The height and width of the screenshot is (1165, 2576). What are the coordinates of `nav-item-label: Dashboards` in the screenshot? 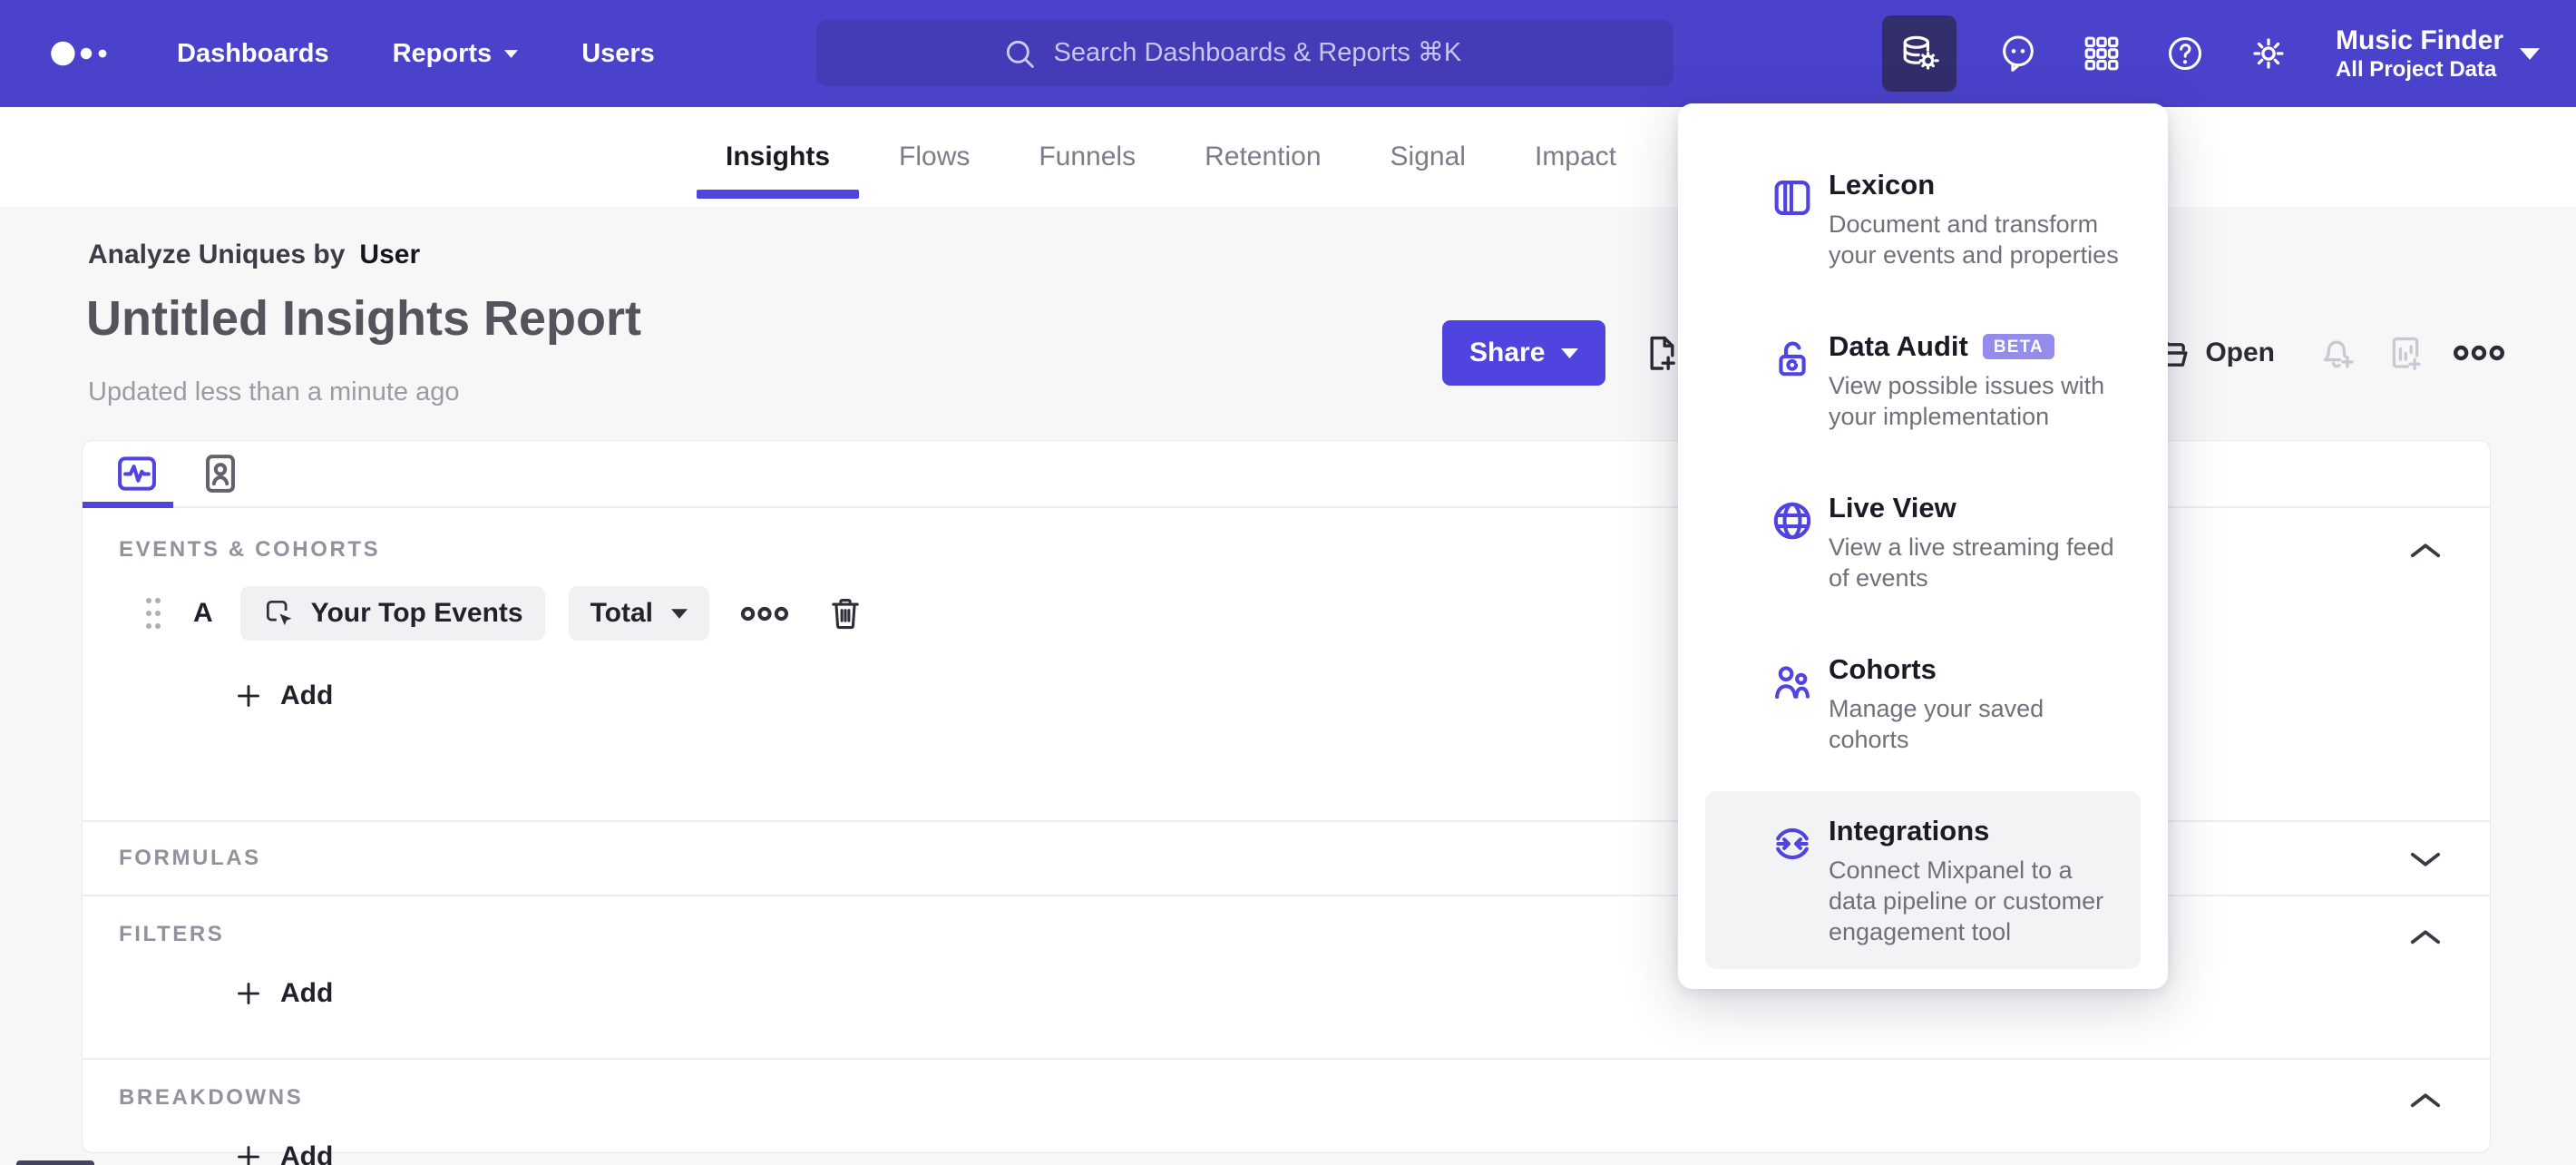 It's located at (253, 53).